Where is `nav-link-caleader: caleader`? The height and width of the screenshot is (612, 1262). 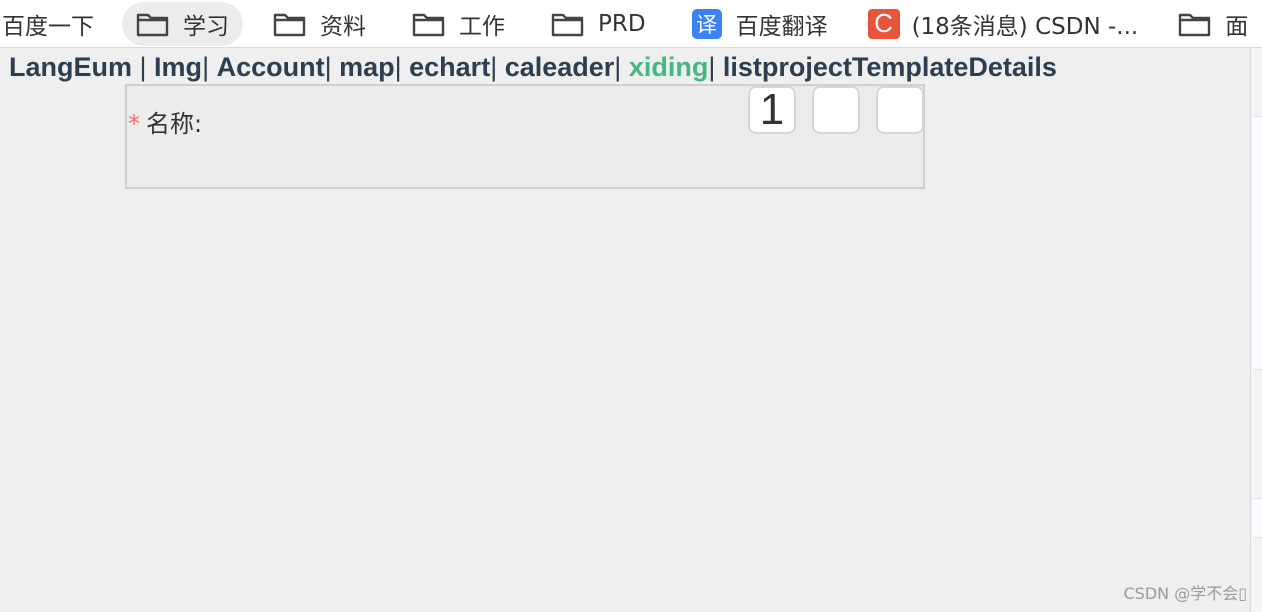 nav-link-caleader: caleader is located at coordinates (560, 67).